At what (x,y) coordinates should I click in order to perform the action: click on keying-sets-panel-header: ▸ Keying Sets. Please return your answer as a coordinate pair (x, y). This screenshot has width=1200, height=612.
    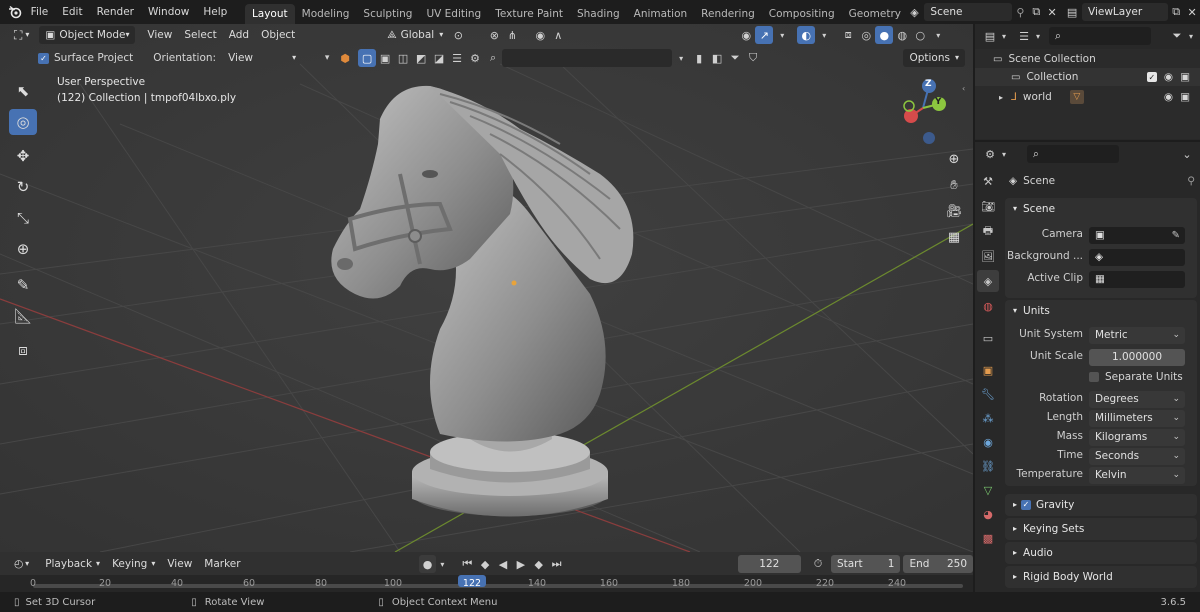
    Looking at the image, I should click on (1101, 529).